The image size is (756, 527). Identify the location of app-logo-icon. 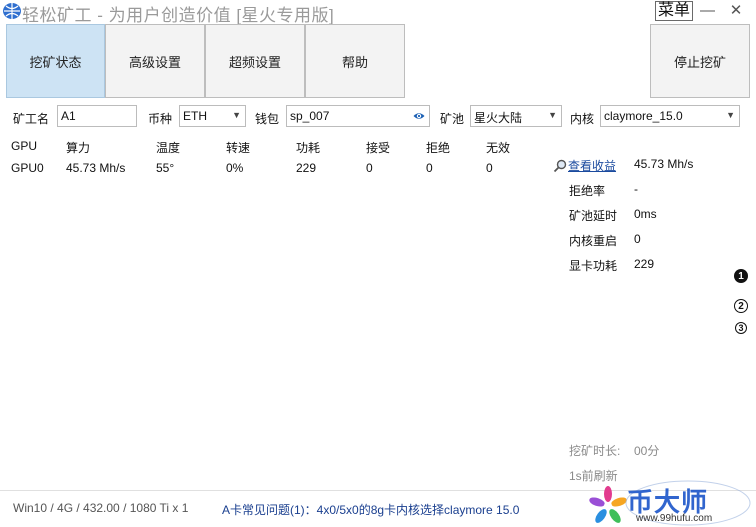
(12, 11).